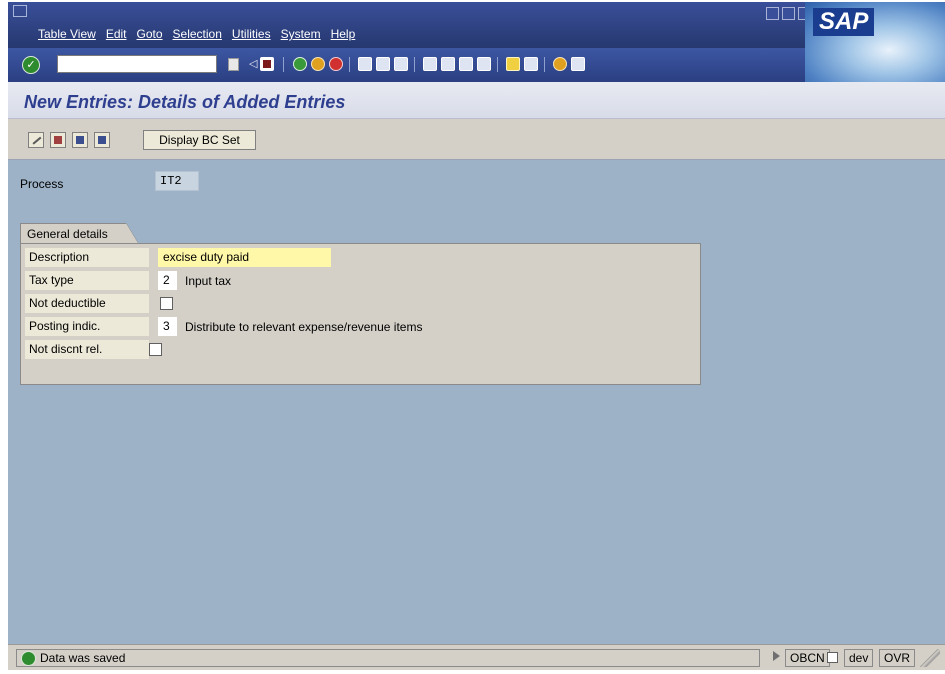 This screenshot has height=674, width=945. Describe the element at coordinates (513, 64) in the screenshot. I see `create-session-icon` at that location.